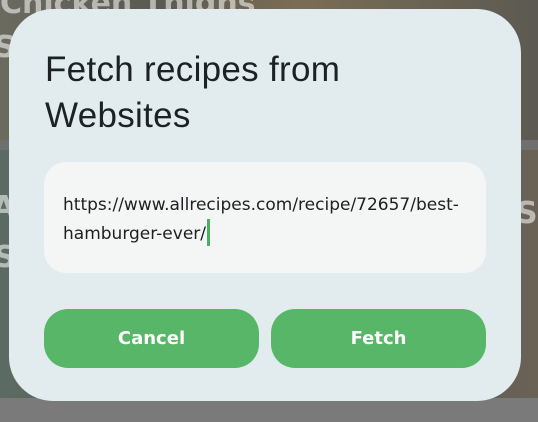 The height and width of the screenshot is (422, 538). What do you see at coordinates (208, 232) in the screenshot?
I see `text-cursor` at bounding box center [208, 232].